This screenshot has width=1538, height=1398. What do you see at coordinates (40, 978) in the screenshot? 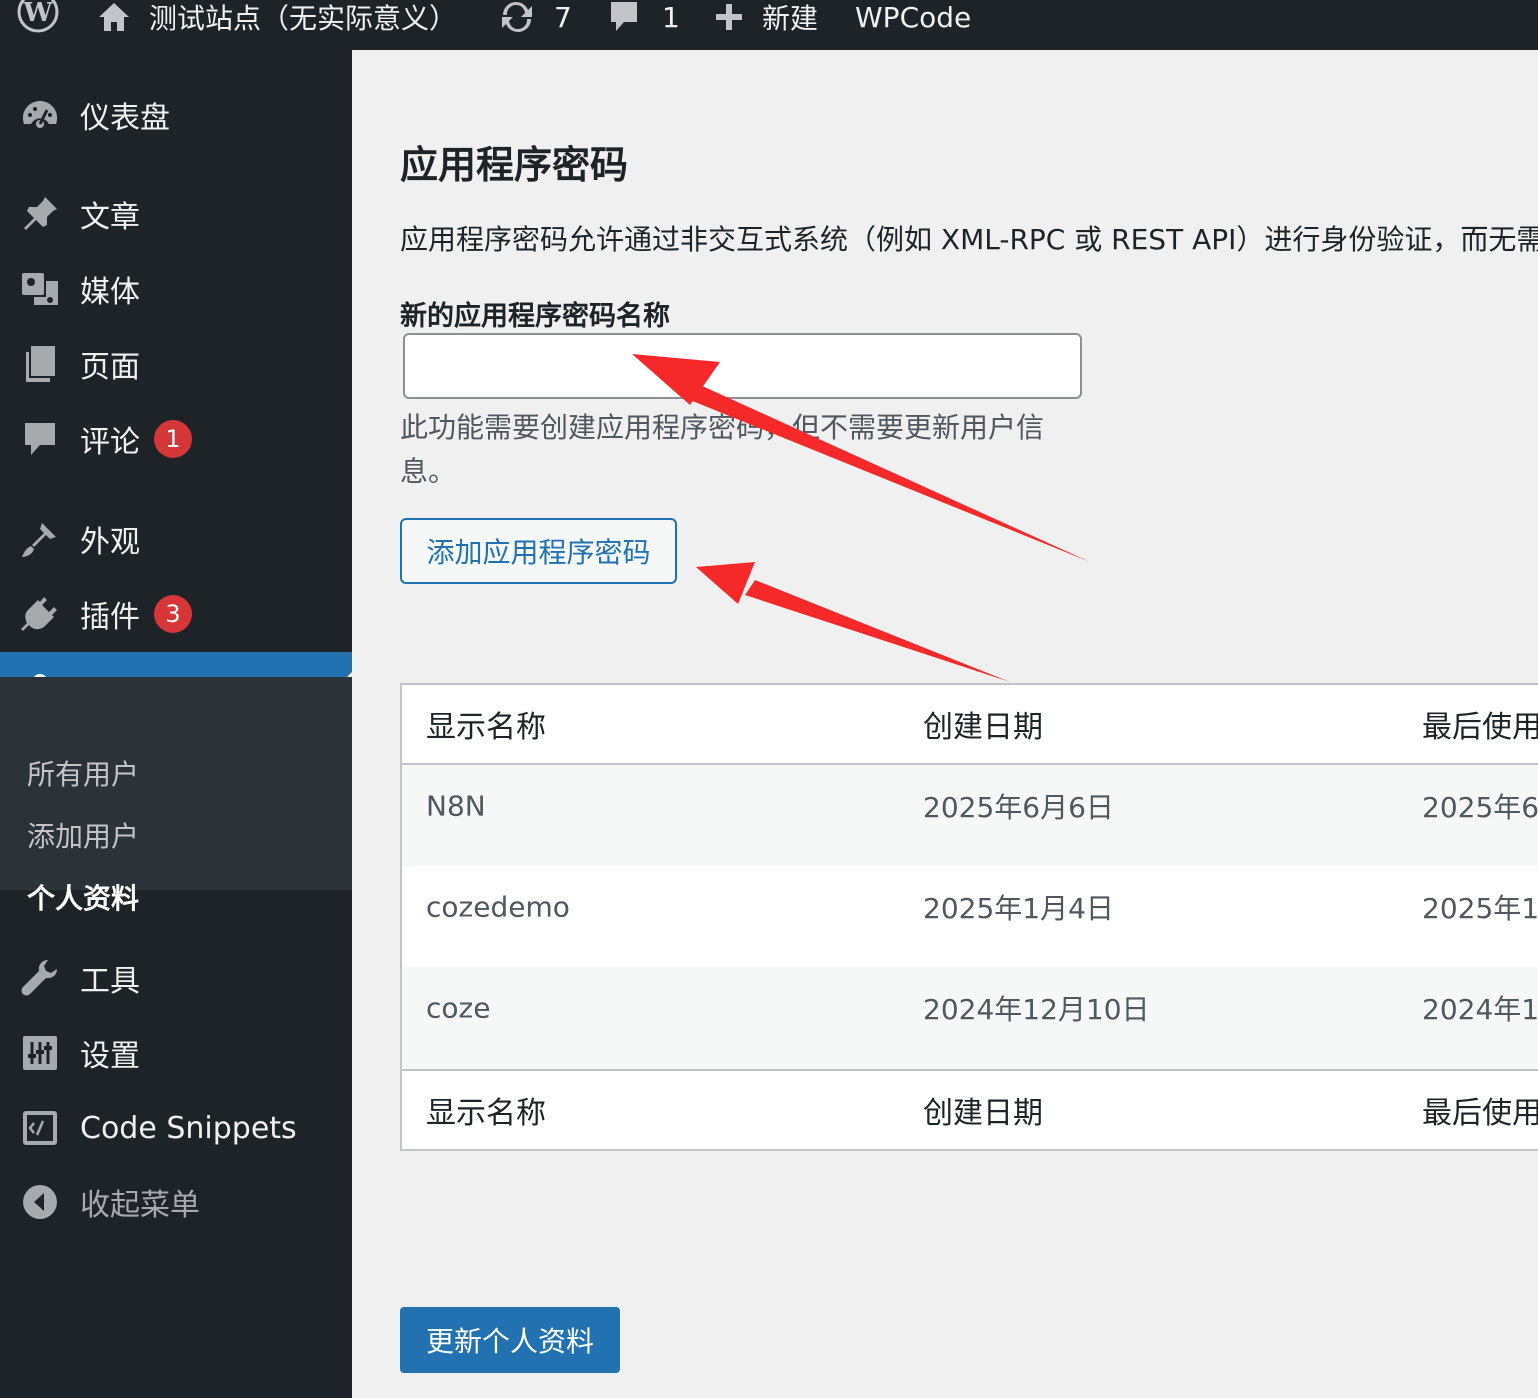
I see `wrench-icon` at bounding box center [40, 978].